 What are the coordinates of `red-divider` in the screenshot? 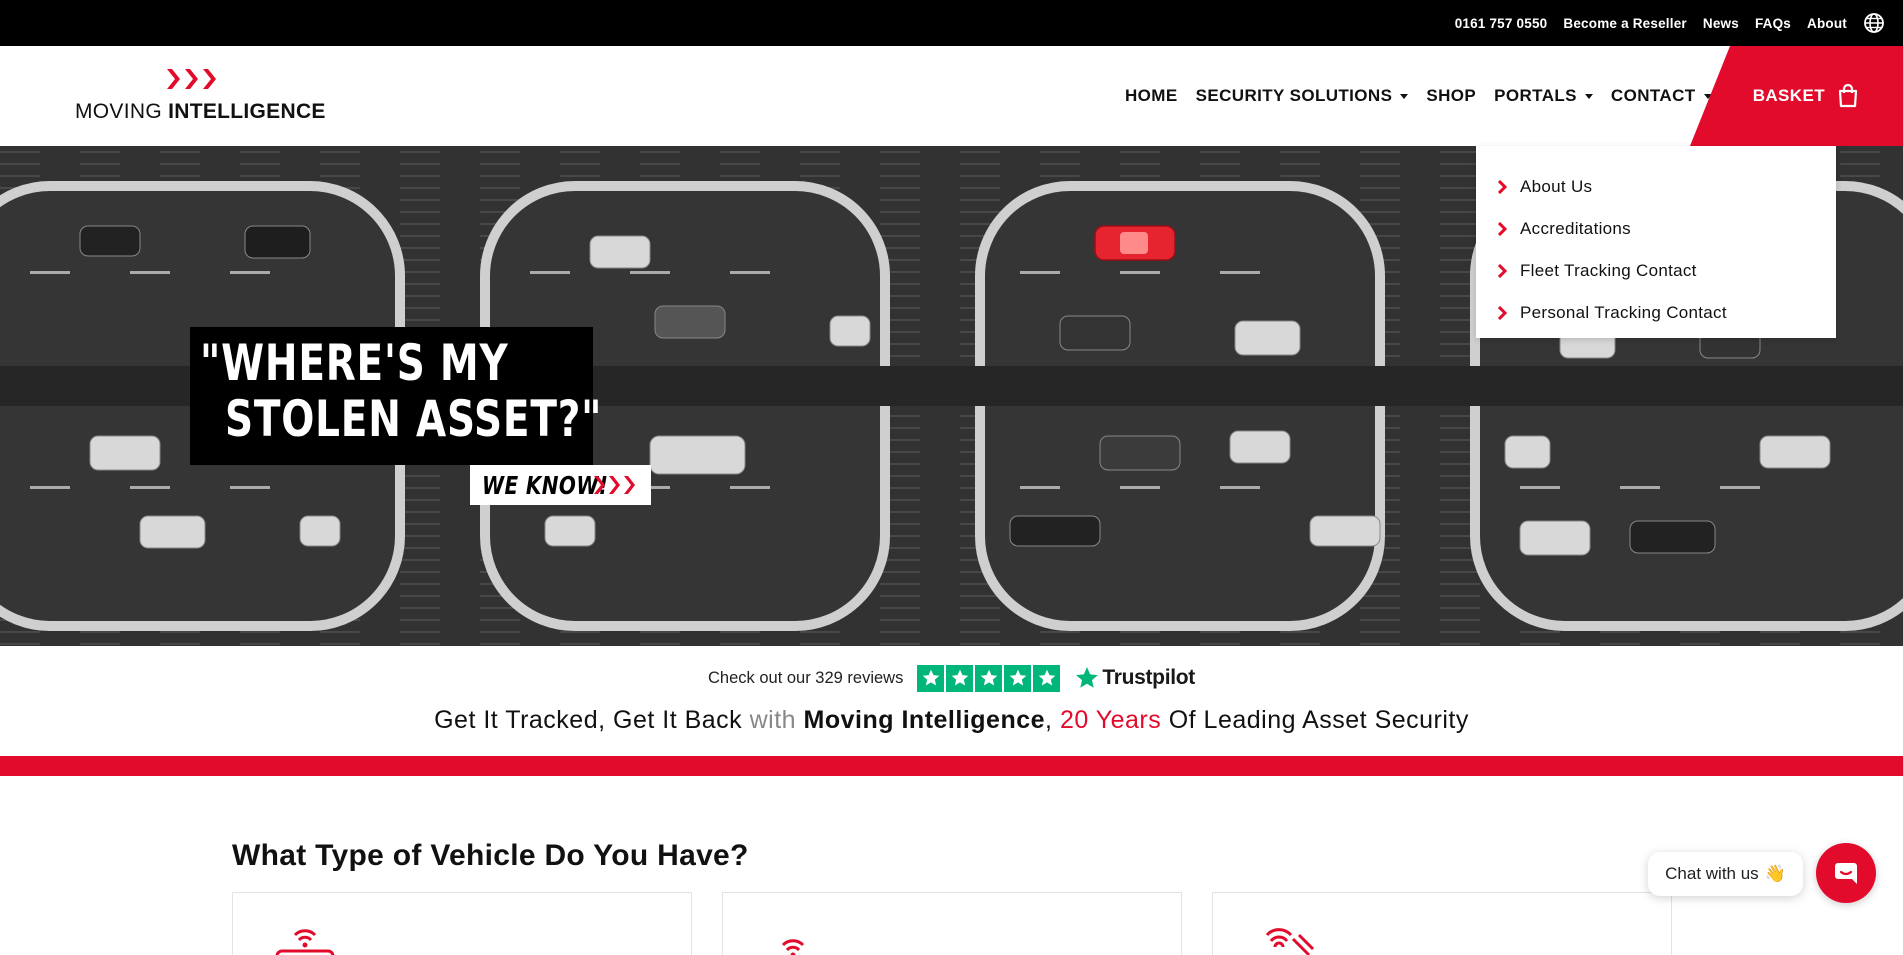 It's located at (951, 766).